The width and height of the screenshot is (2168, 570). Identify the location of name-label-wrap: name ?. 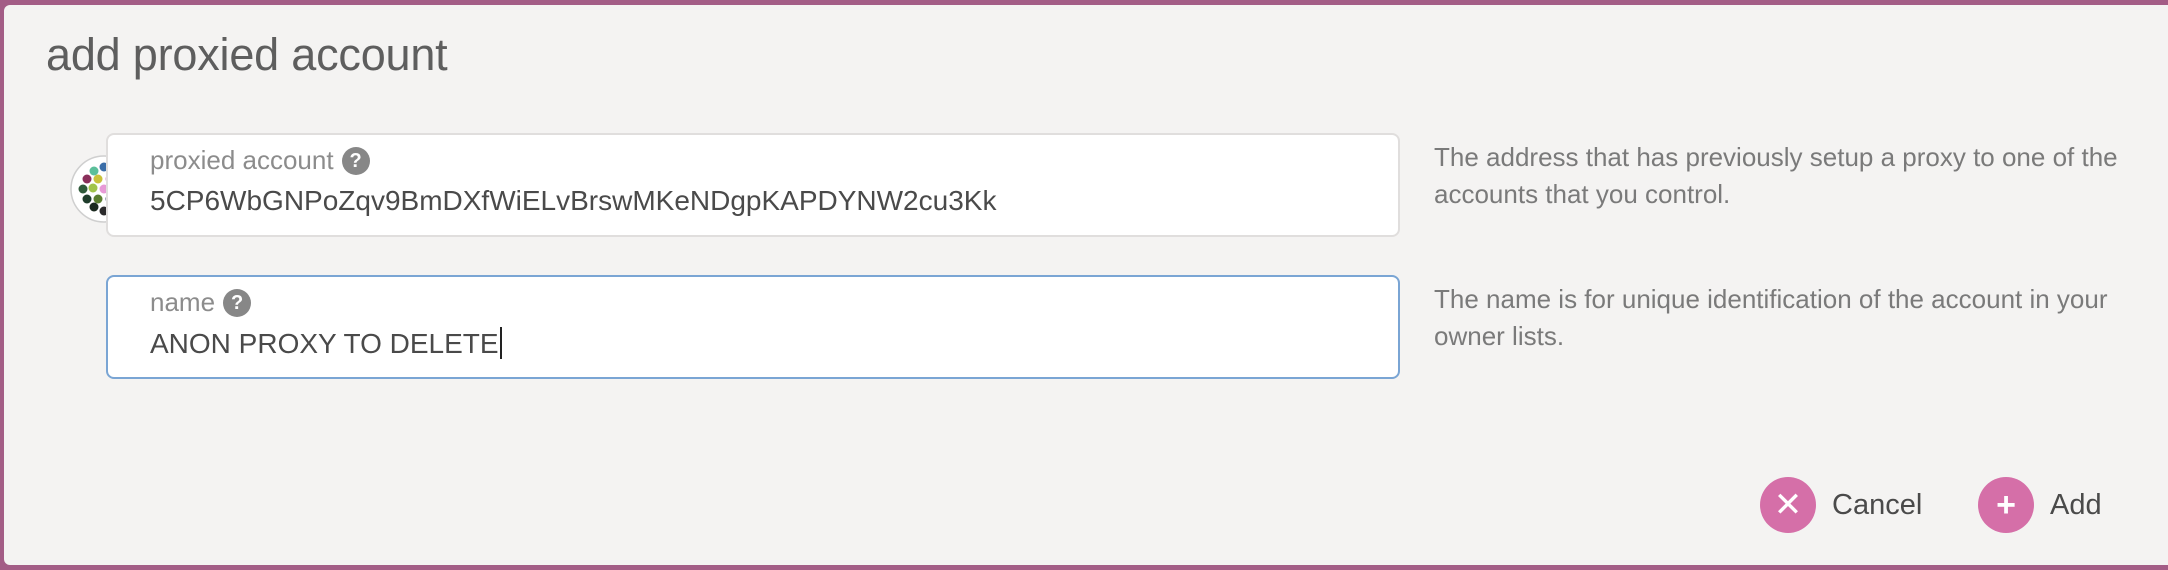
(201, 302).